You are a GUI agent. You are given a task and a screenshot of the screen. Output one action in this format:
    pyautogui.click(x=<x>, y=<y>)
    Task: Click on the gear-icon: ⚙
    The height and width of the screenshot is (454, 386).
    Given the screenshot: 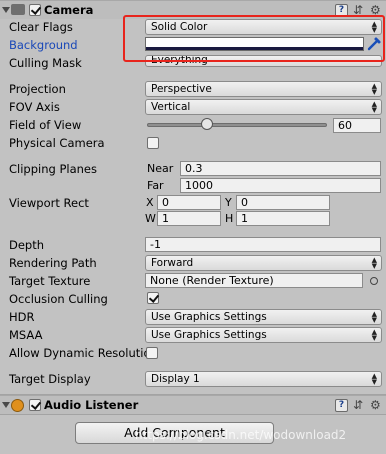 What is the action you would take?
    pyautogui.click(x=375, y=405)
    